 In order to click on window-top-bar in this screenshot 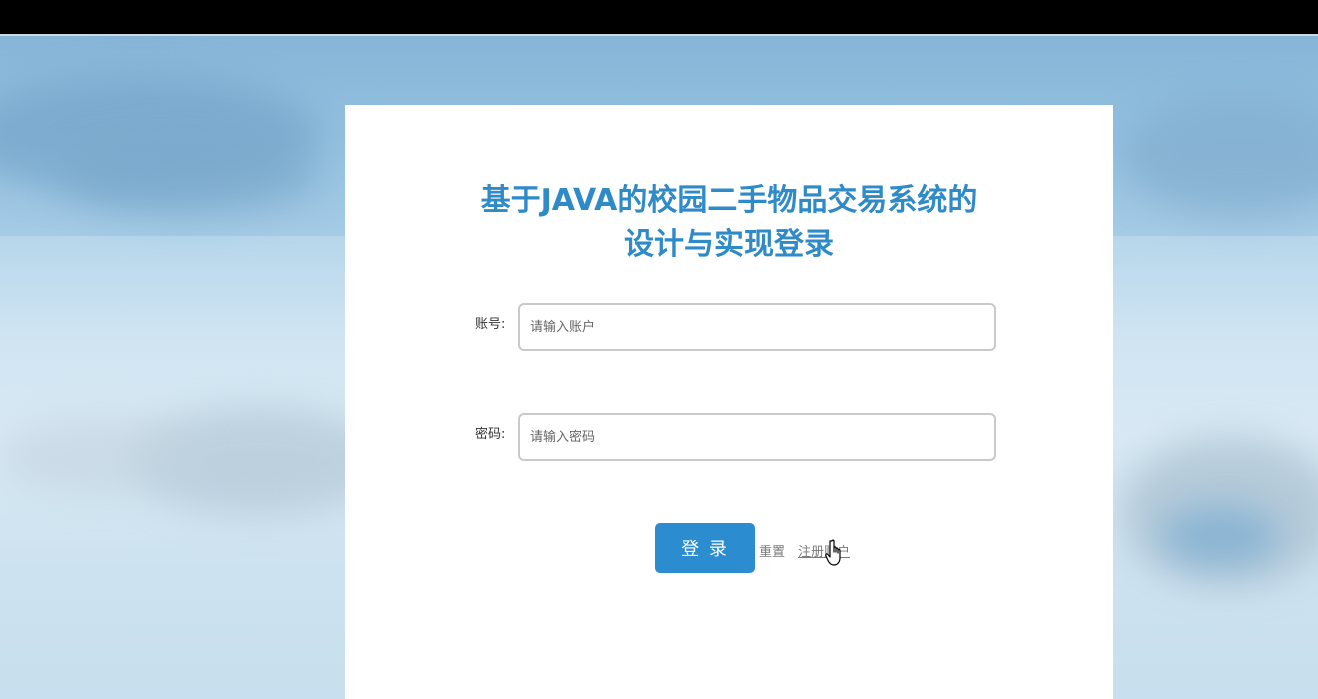, I will do `click(659, 17)`.